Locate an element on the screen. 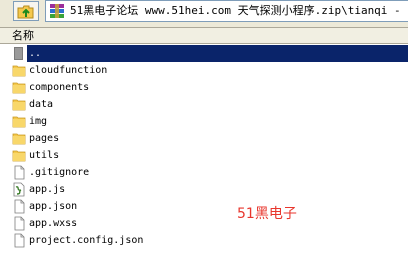 This screenshot has width=408, height=276. item-name: pages is located at coordinates (44, 138).